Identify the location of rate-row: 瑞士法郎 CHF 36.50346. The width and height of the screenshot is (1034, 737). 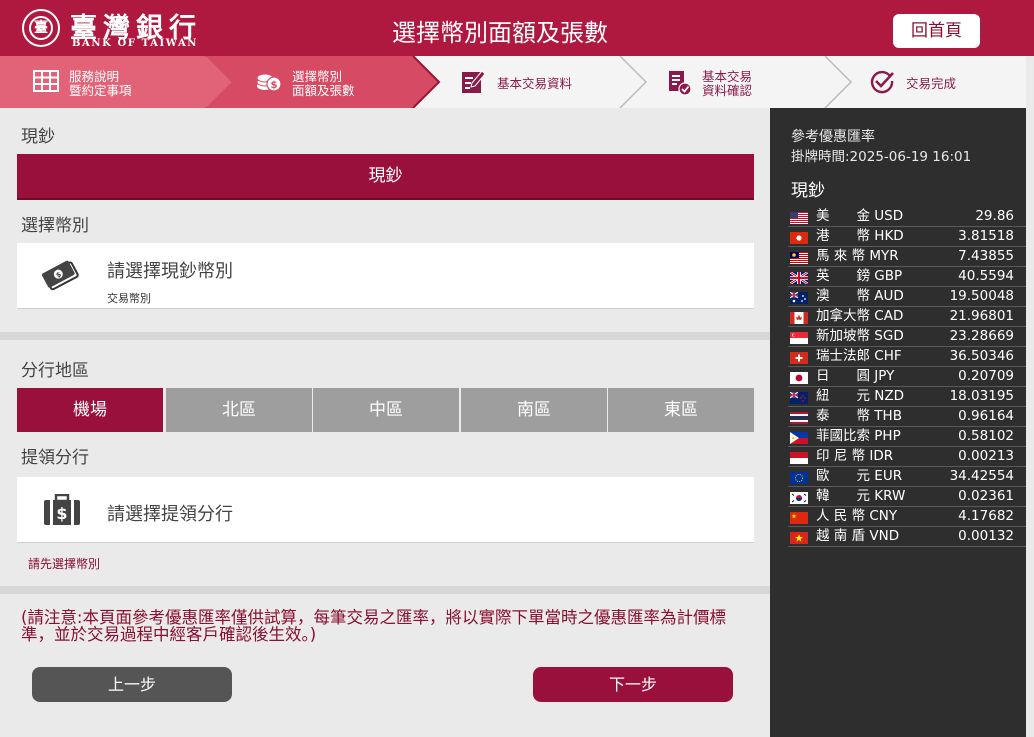
(907, 357).